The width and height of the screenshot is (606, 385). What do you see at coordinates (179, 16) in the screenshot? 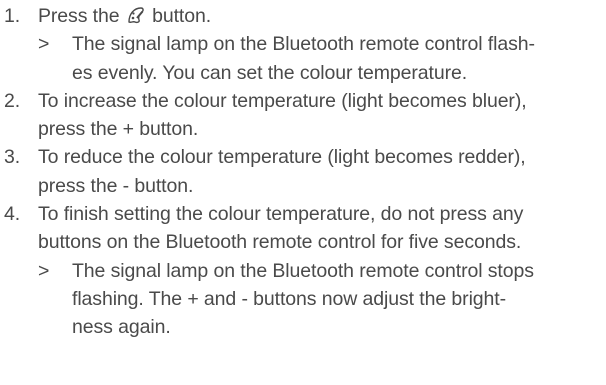
I see `step-text-after-icon: button.` at bounding box center [179, 16].